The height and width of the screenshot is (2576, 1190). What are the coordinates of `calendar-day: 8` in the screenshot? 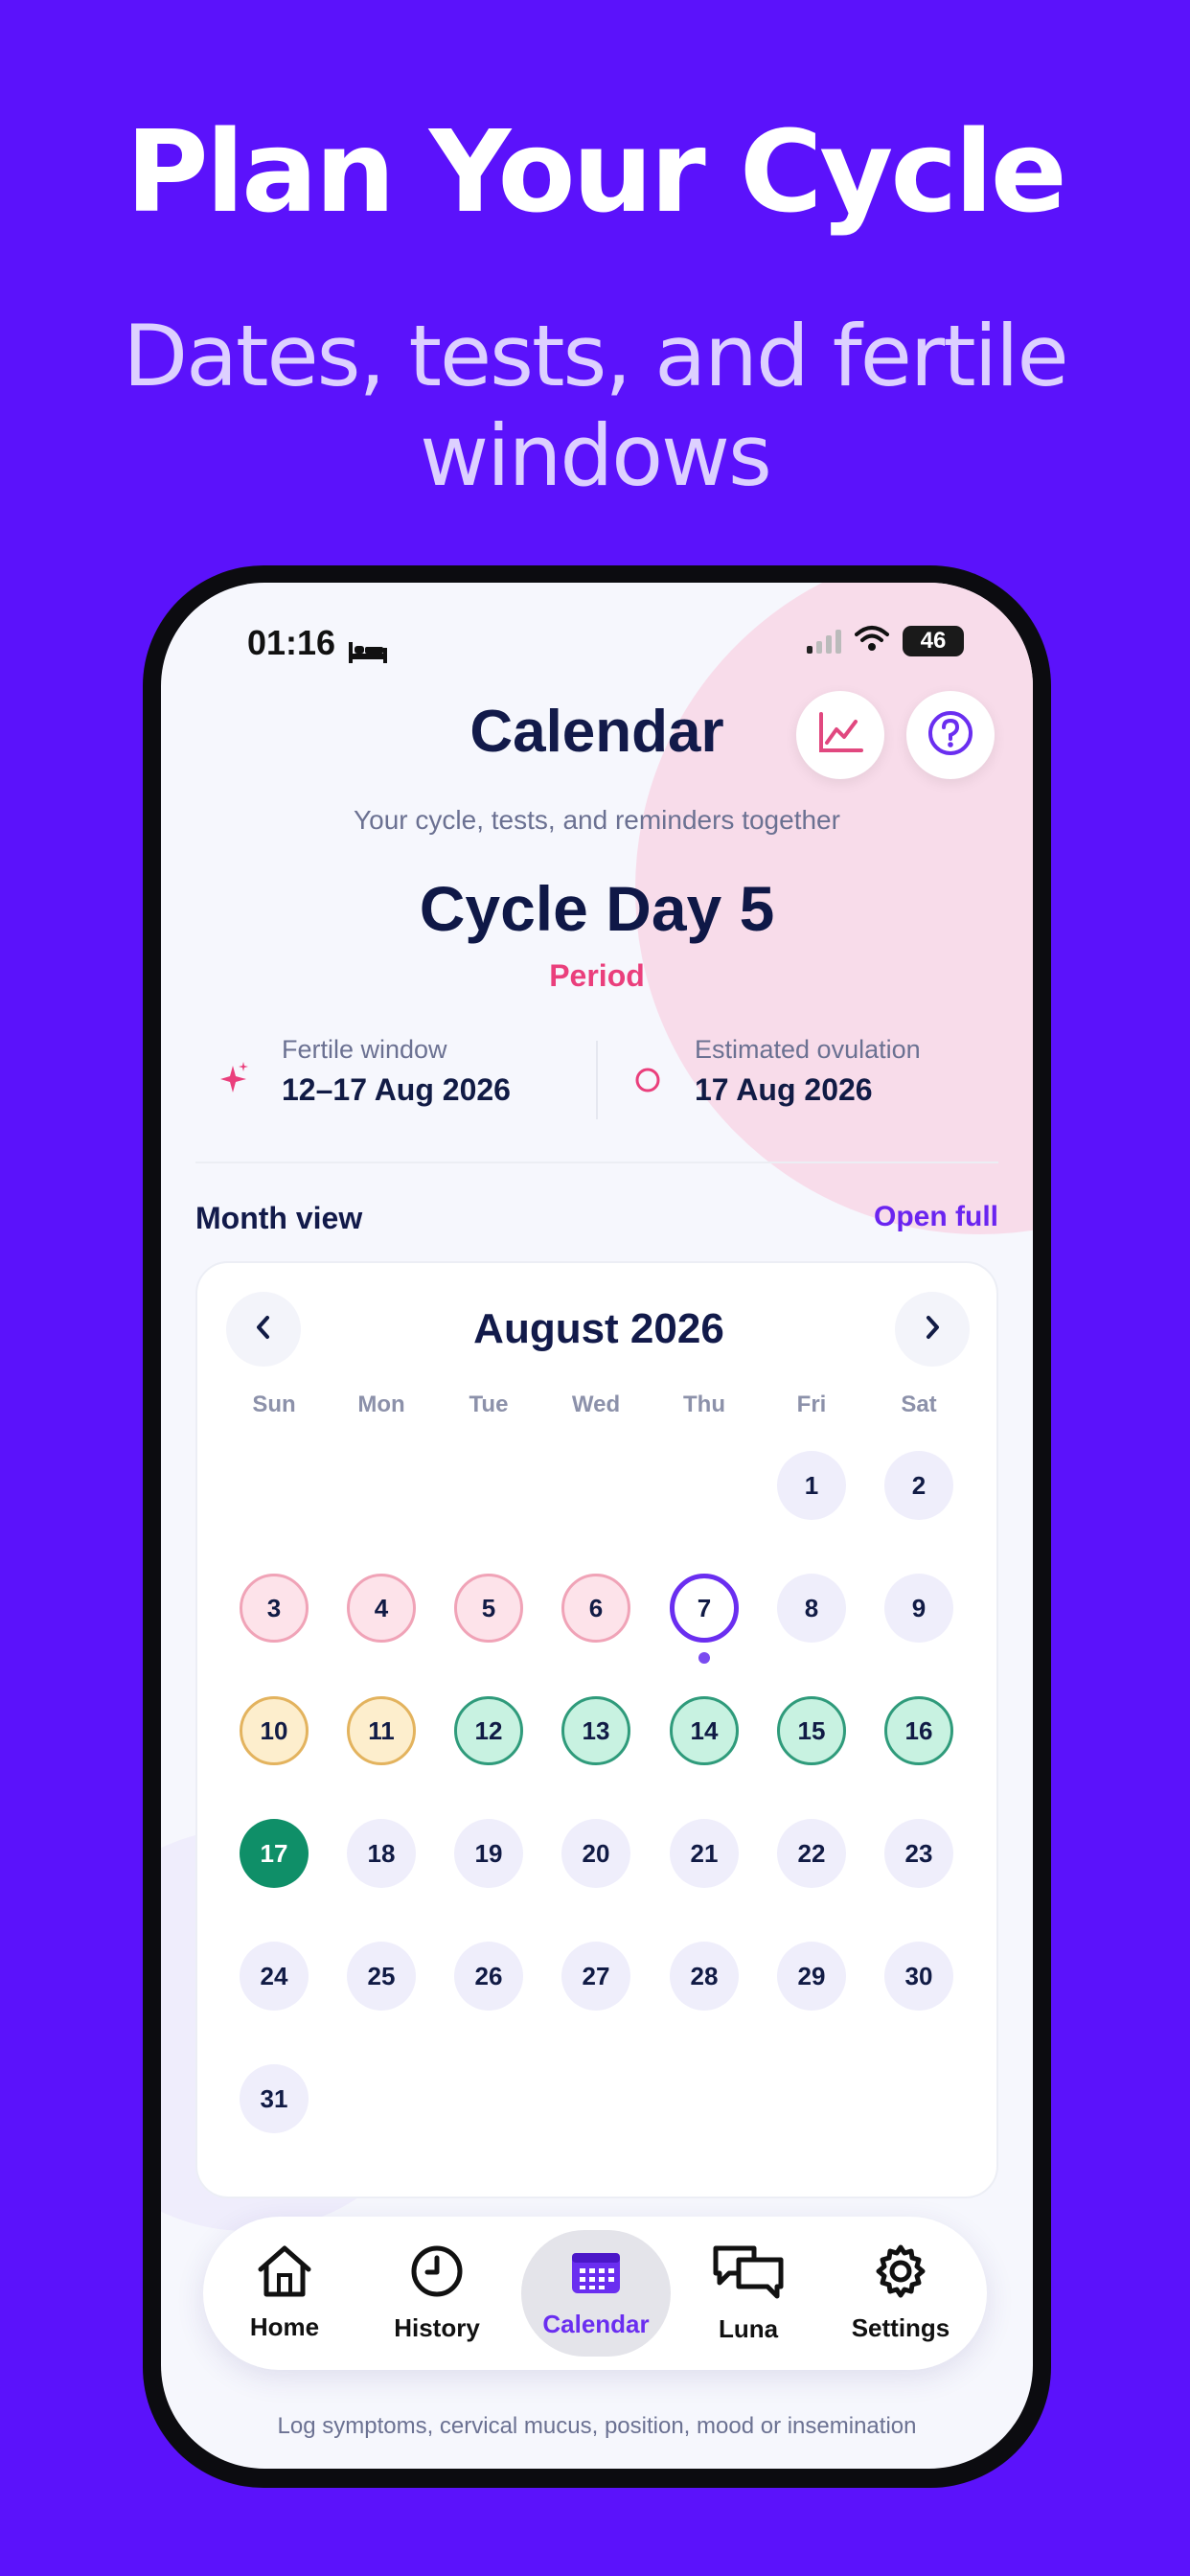 It's located at (811, 1608).